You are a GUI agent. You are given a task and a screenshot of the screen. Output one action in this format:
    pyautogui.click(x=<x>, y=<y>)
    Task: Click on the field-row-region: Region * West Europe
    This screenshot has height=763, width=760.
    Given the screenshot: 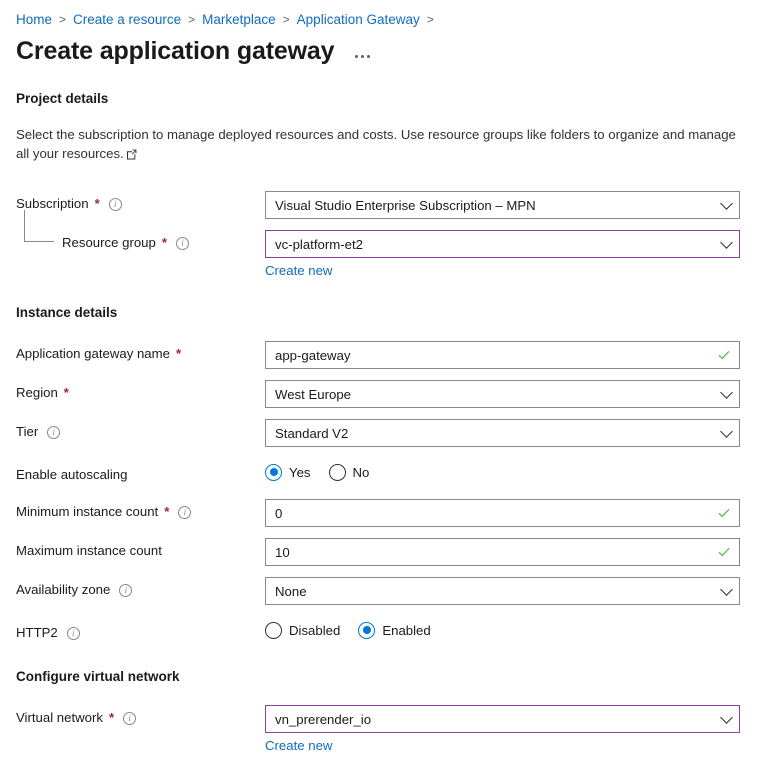 What is the action you would take?
    pyautogui.click(x=380, y=394)
    